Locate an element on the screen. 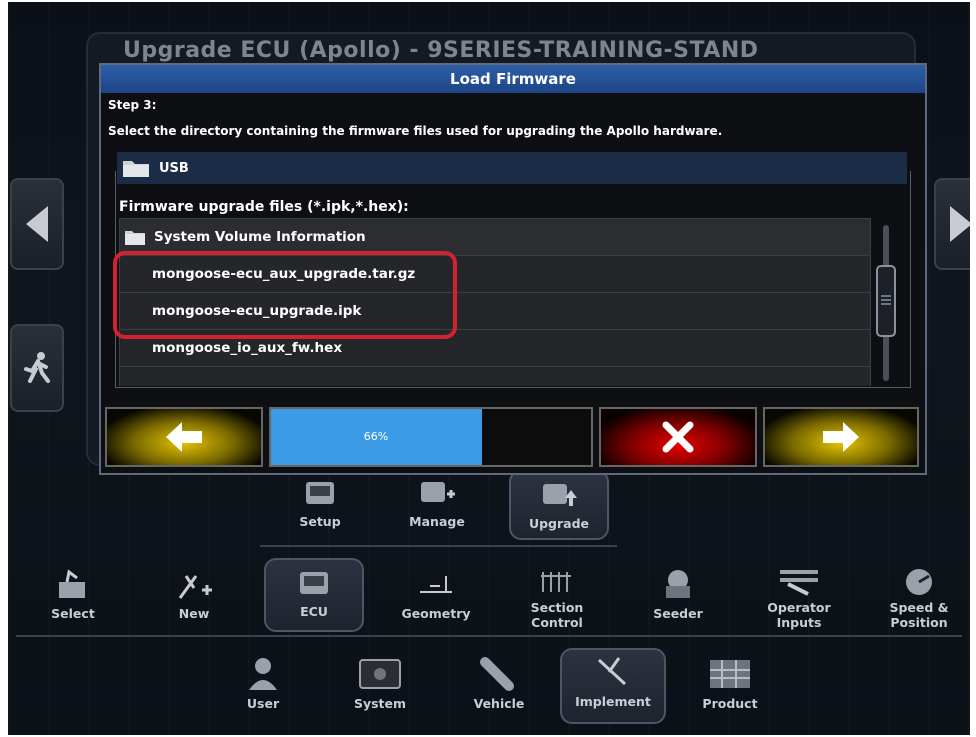 The image size is (976, 737). progress-bar: 66% is located at coordinates (431, 437).